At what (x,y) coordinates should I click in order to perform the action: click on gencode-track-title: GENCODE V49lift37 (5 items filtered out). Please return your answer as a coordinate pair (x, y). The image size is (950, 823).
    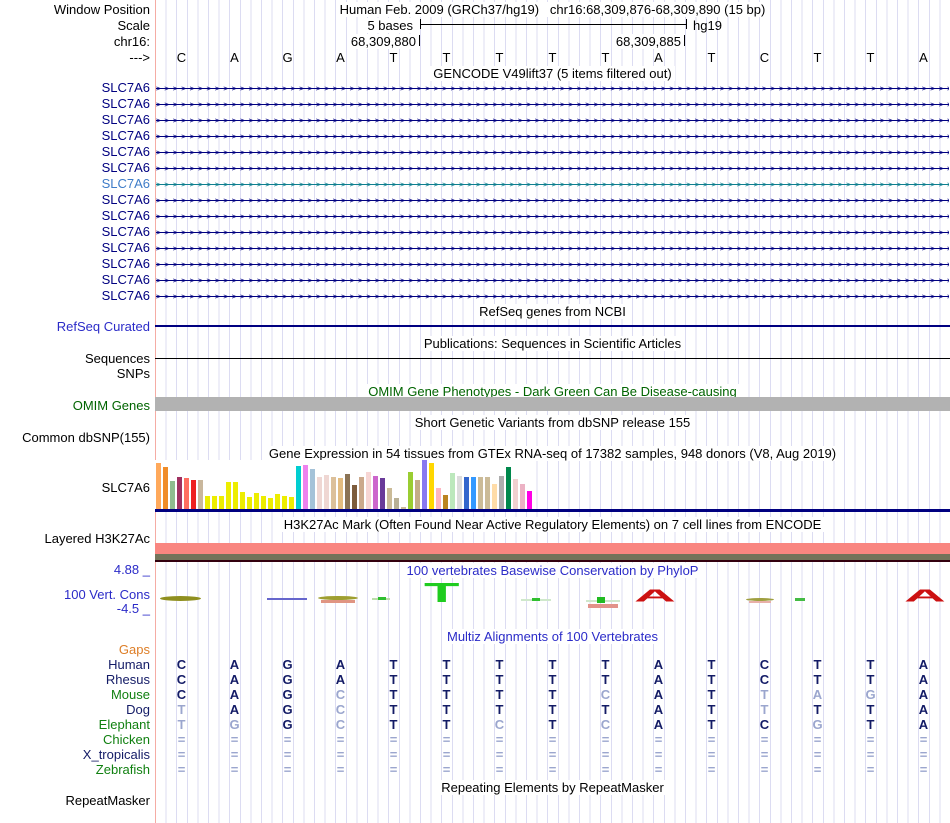
    Looking at the image, I should click on (552, 73).